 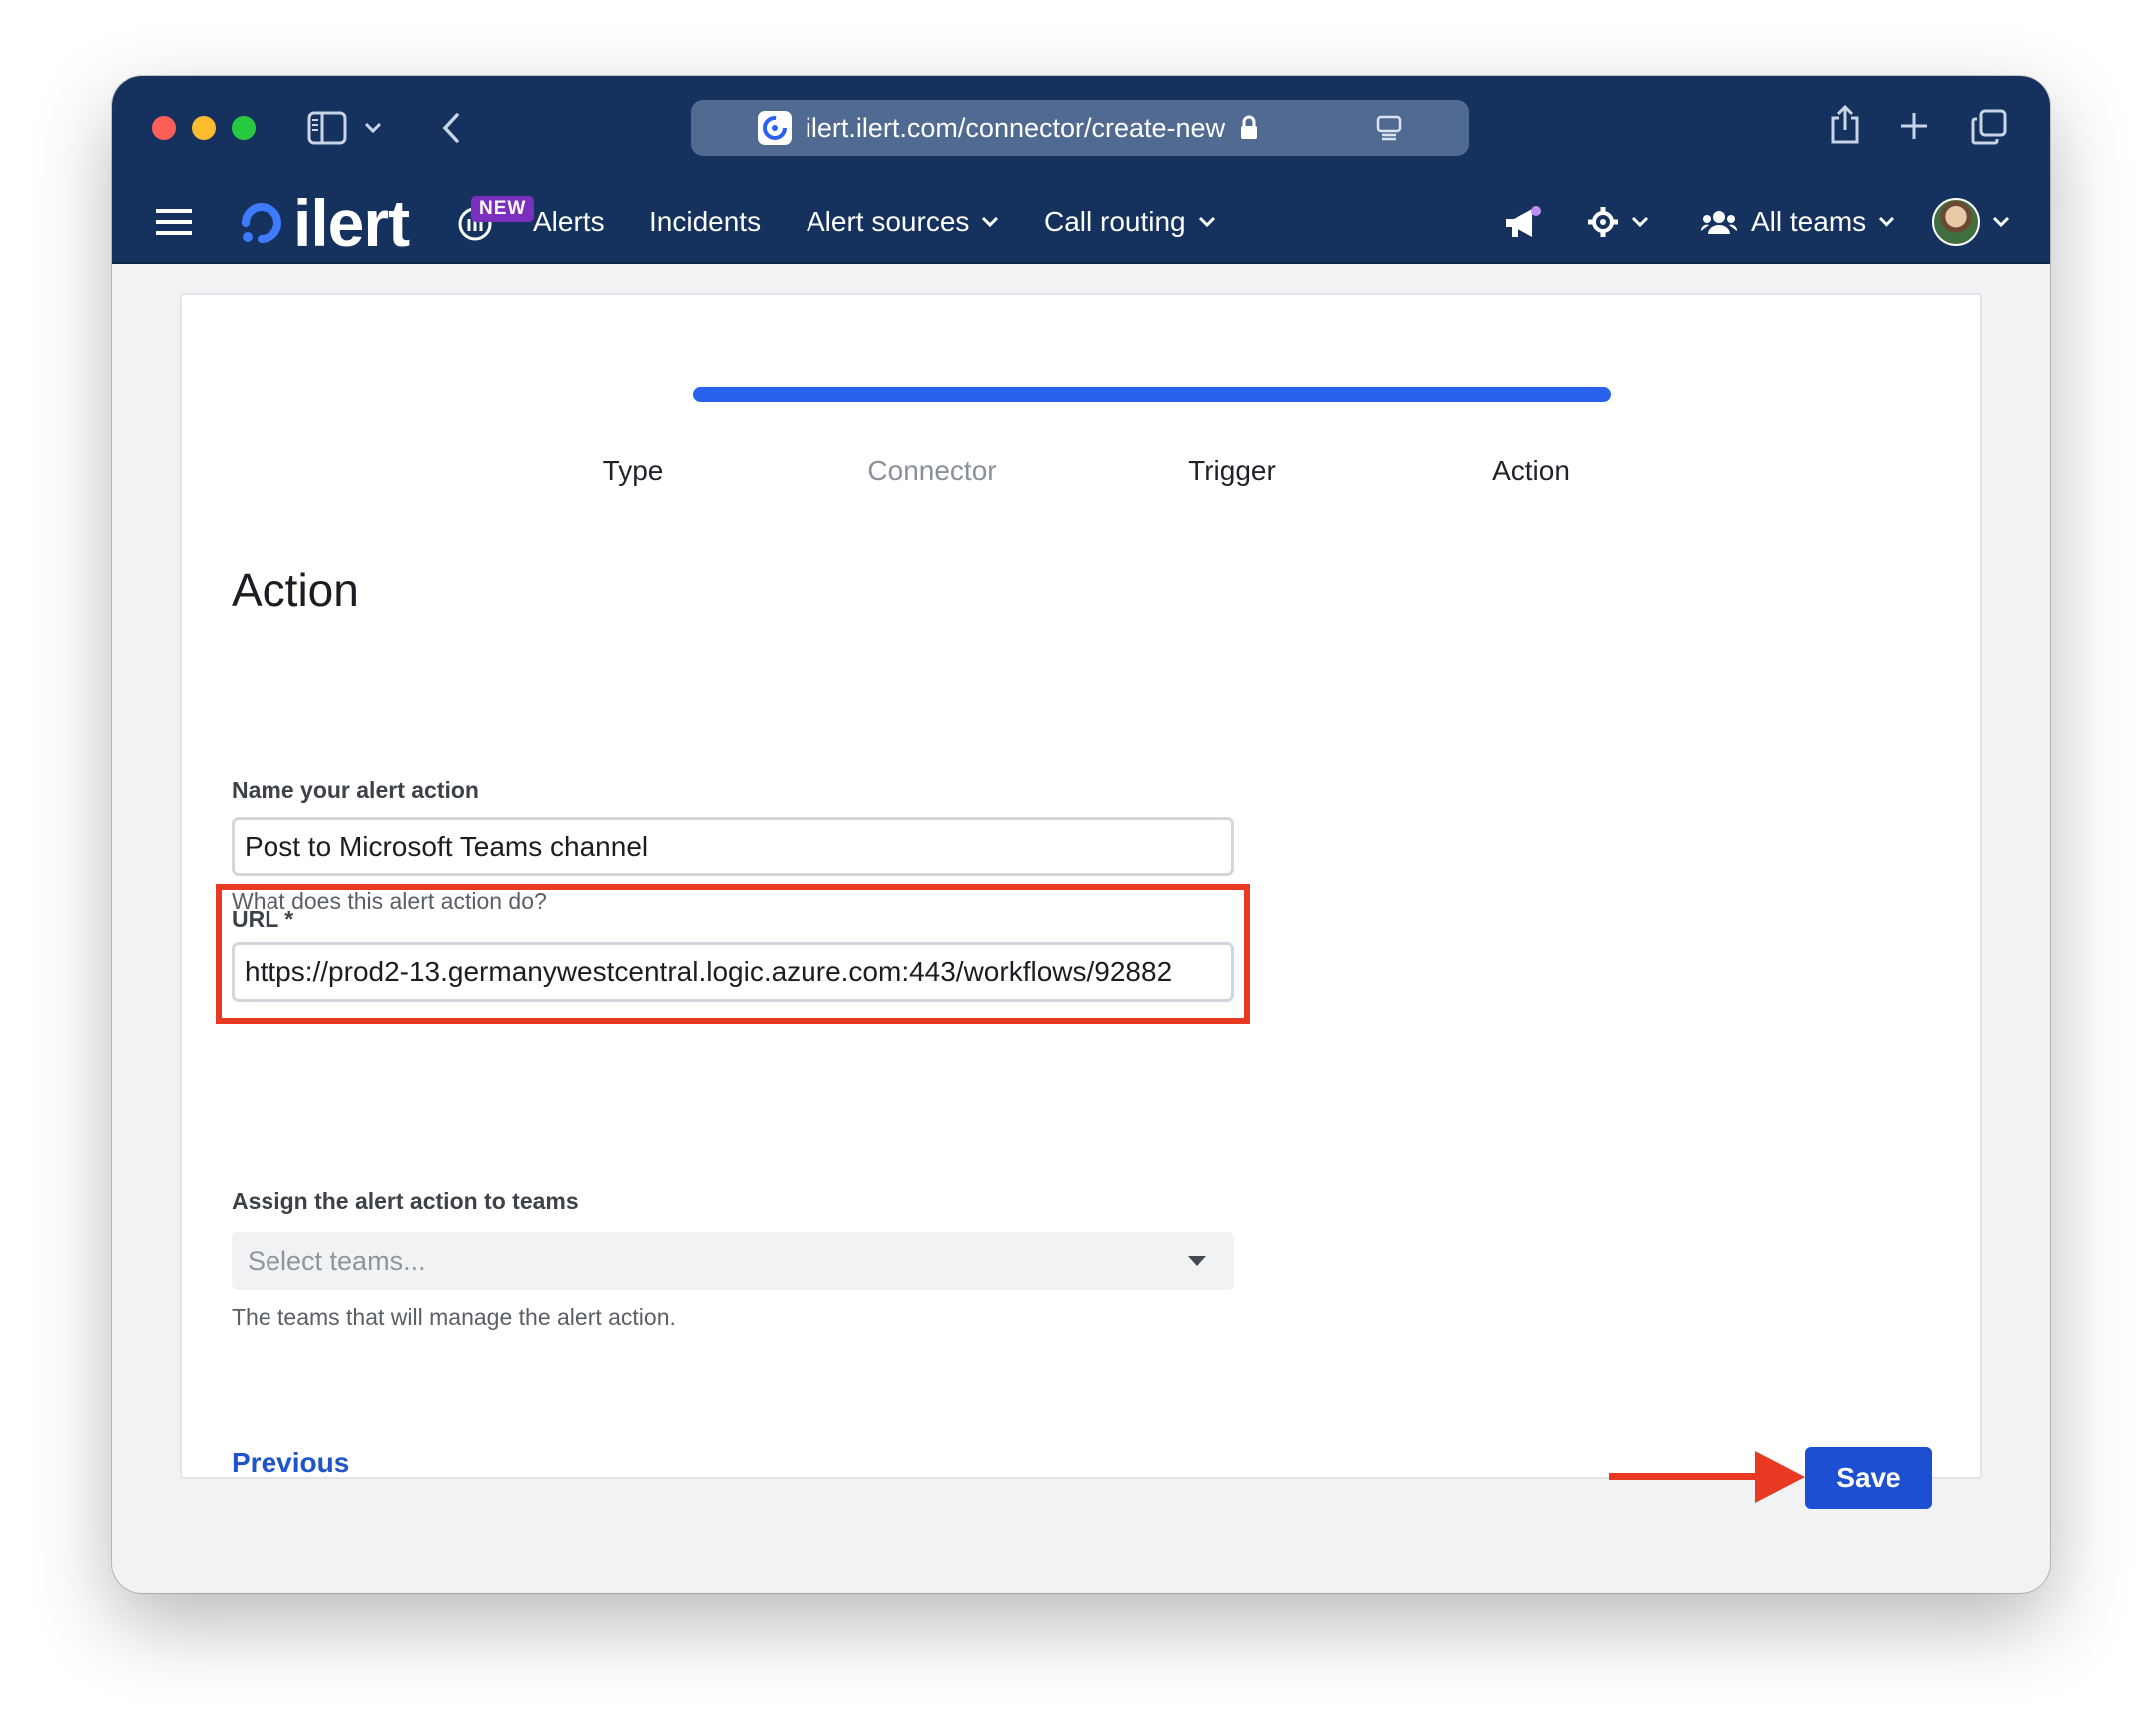 I want to click on hamburger-menu-icon, so click(x=174, y=222).